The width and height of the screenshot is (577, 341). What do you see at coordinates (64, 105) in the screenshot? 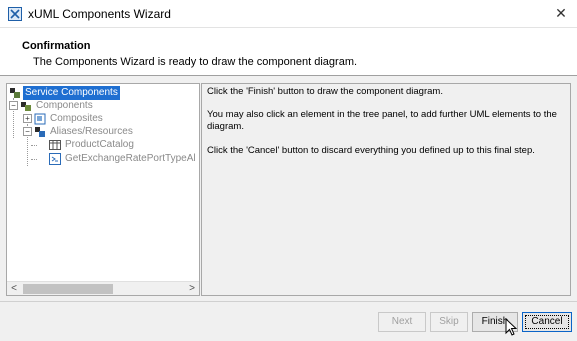
I see `tree-item-label: Components` at bounding box center [64, 105].